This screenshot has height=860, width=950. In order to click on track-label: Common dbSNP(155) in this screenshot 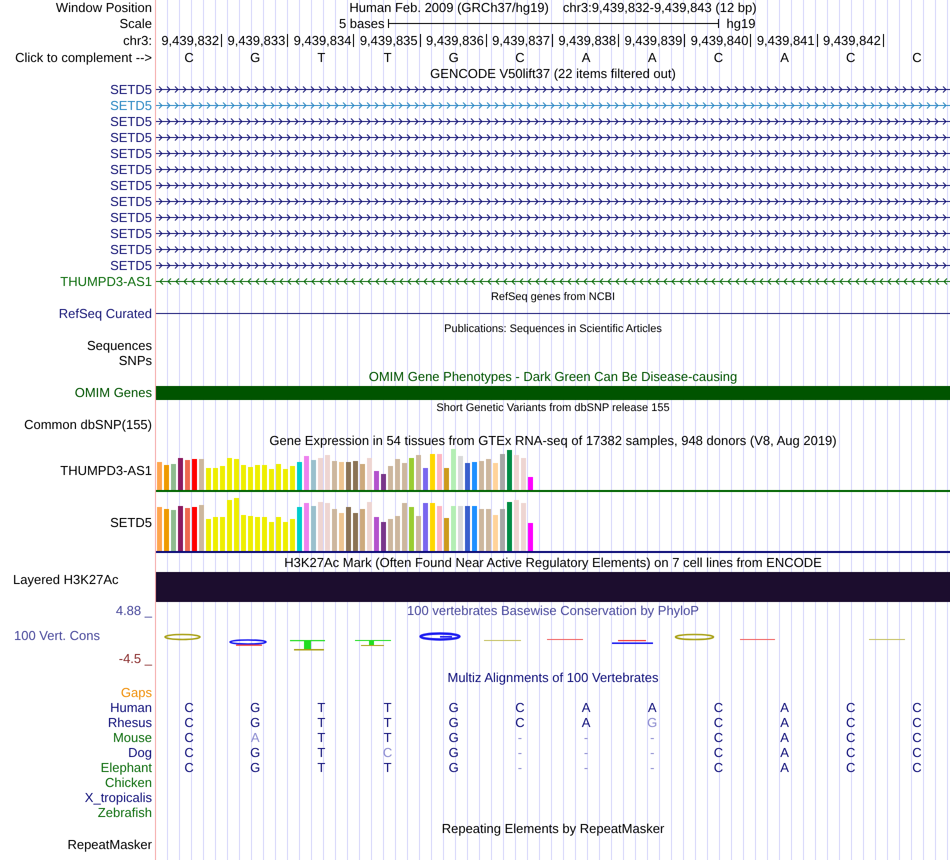, I will do `click(88, 424)`.